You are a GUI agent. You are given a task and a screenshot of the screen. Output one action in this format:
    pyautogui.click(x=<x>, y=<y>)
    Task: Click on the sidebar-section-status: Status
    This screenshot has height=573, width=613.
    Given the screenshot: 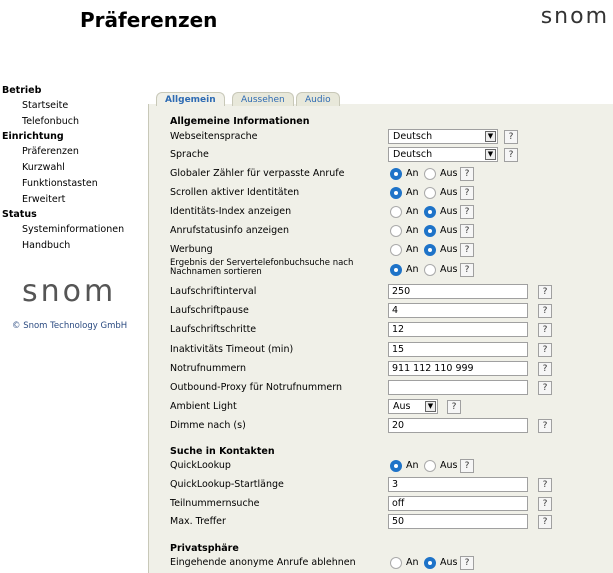 What is the action you would take?
    pyautogui.click(x=19, y=214)
    